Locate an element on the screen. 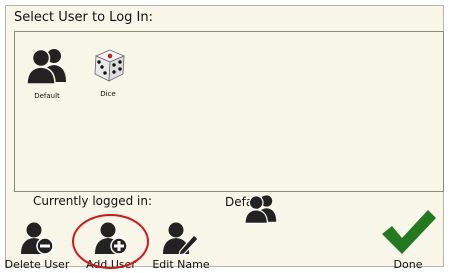  edit-name-button: Edit Name is located at coordinates (181, 246).